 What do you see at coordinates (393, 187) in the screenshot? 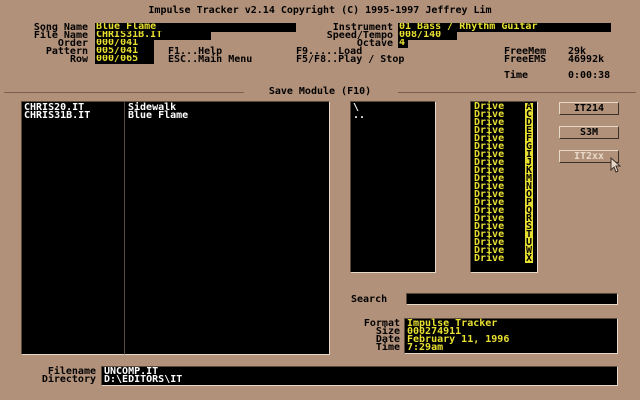
I see `directory-list-panel: \ ..` at bounding box center [393, 187].